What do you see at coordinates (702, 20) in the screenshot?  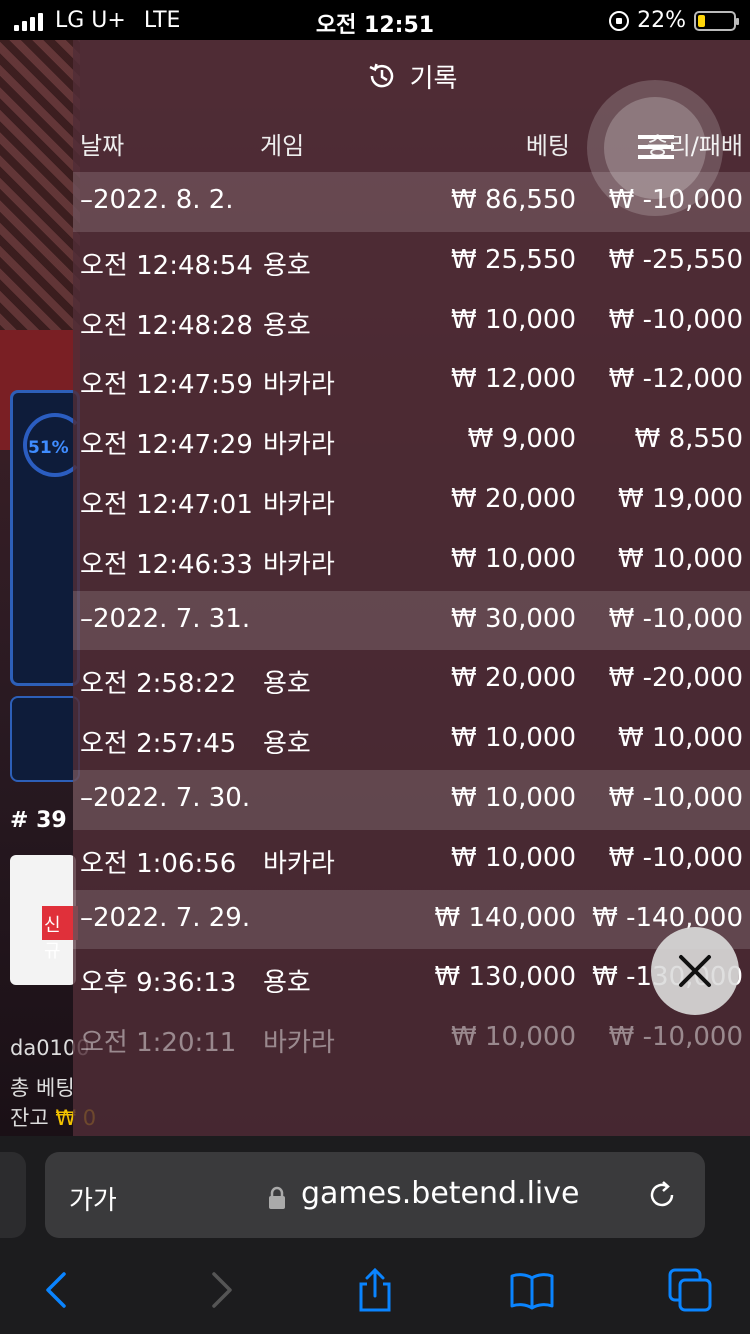 I see `battery-fill` at bounding box center [702, 20].